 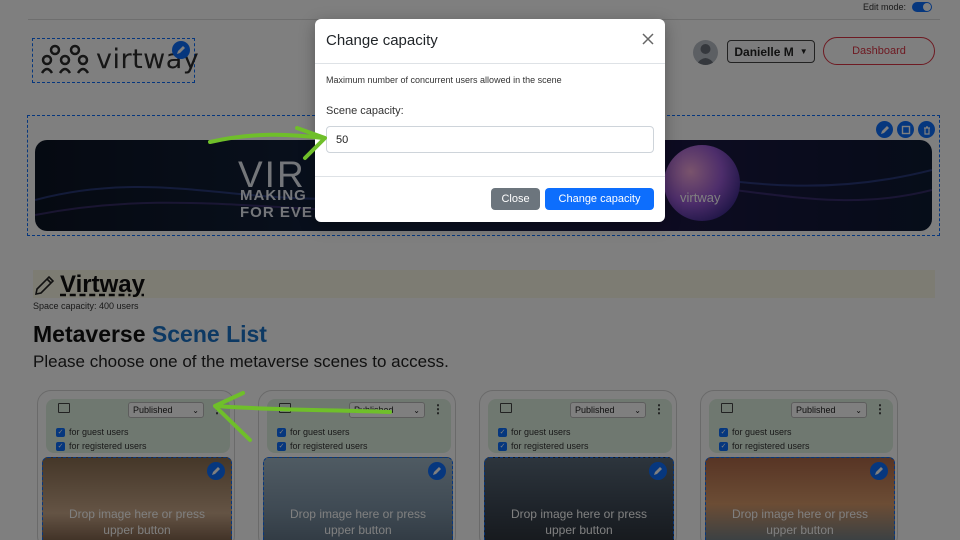 I want to click on close-icon, so click(x=648, y=39).